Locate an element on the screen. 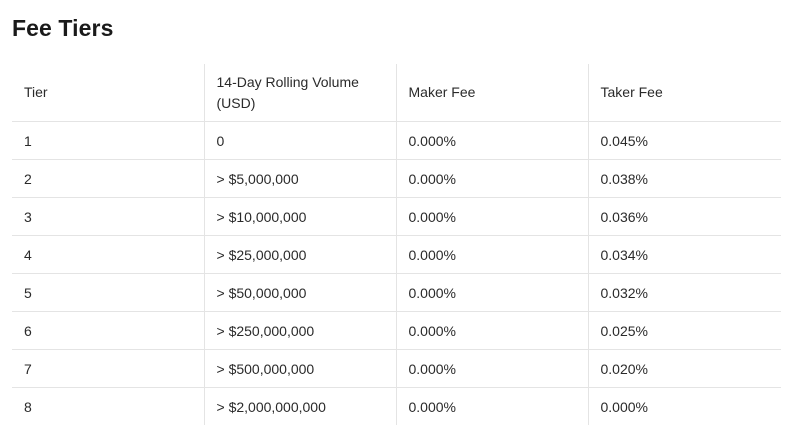 The image size is (795, 438). tier-cell: 6 is located at coordinates (108, 330).